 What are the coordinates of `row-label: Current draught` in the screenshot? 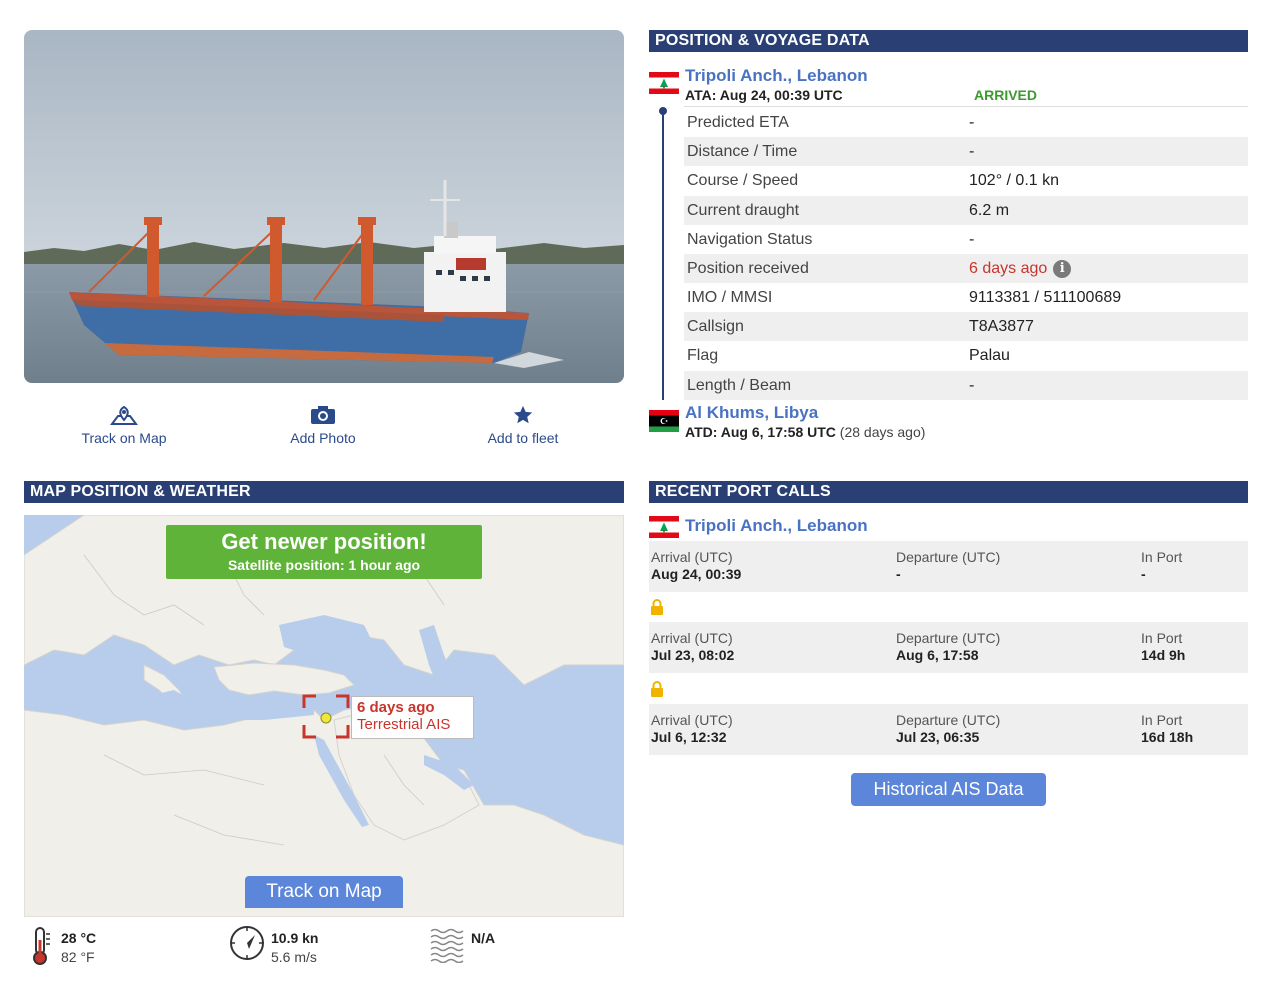 It's located at (743, 210).